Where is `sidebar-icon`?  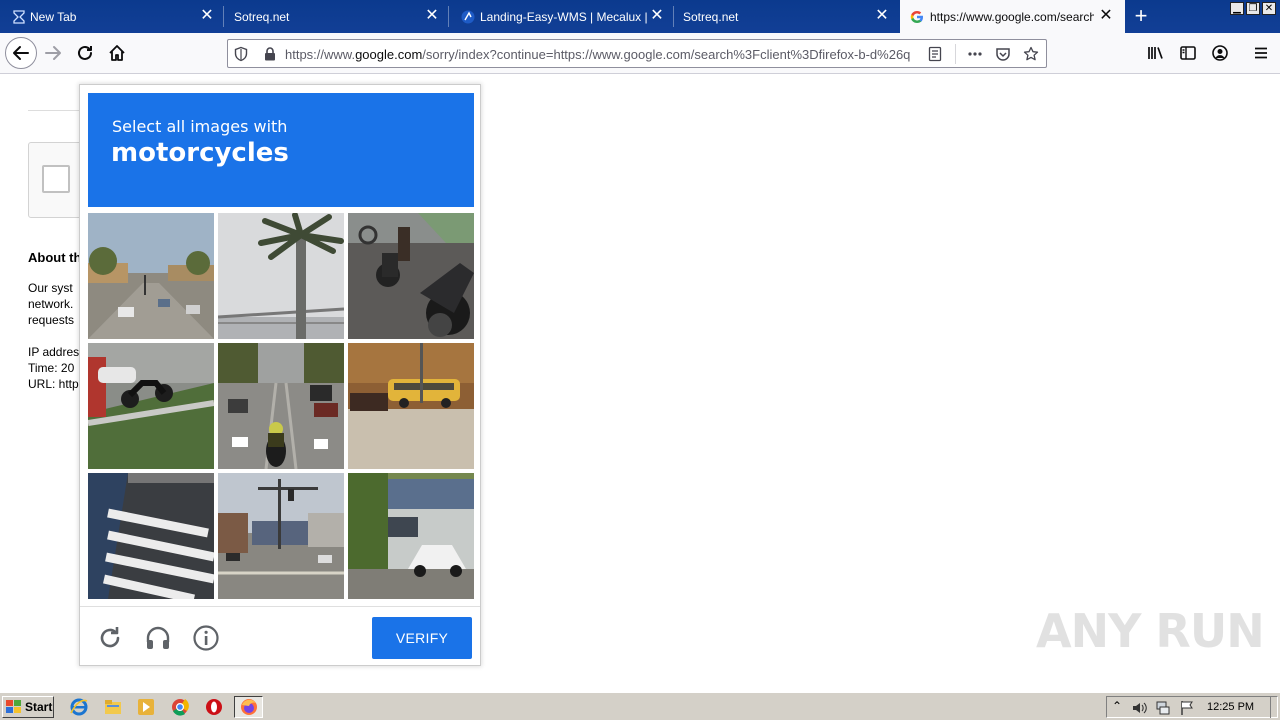
sidebar-icon is located at coordinates (1188, 53).